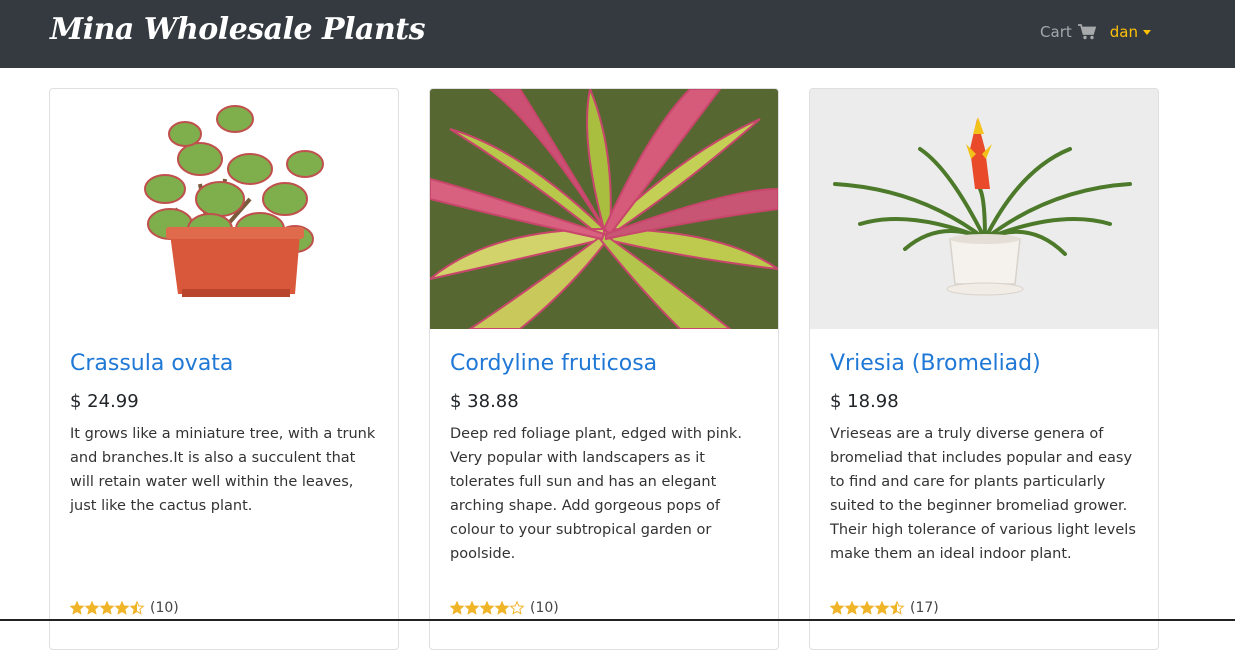 The width and height of the screenshot is (1235, 650). I want to click on product-title: Cordyline fruticosa, so click(553, 363).